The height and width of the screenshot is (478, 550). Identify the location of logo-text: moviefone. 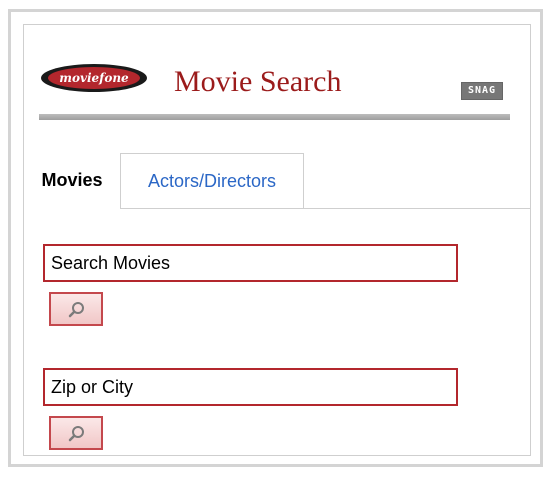
(94, 78).